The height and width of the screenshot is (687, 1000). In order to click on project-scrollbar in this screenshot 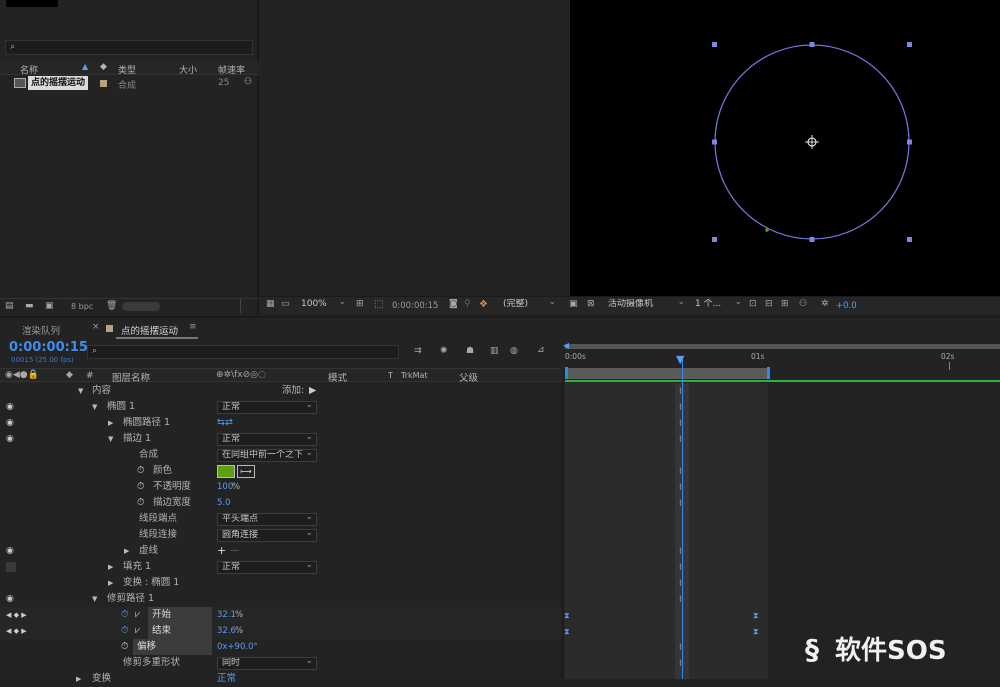, I will do `click(141, 306)`.